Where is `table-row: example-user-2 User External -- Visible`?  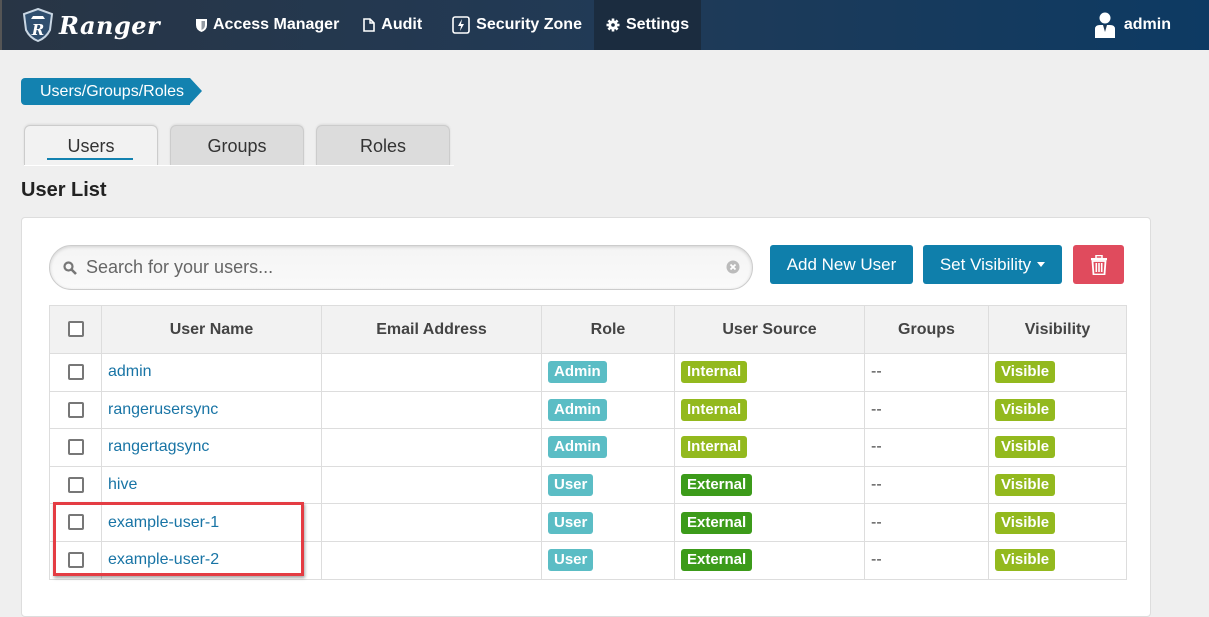
table-row: example-user-2 User External -- Visible is located at coordinates (588, 560).